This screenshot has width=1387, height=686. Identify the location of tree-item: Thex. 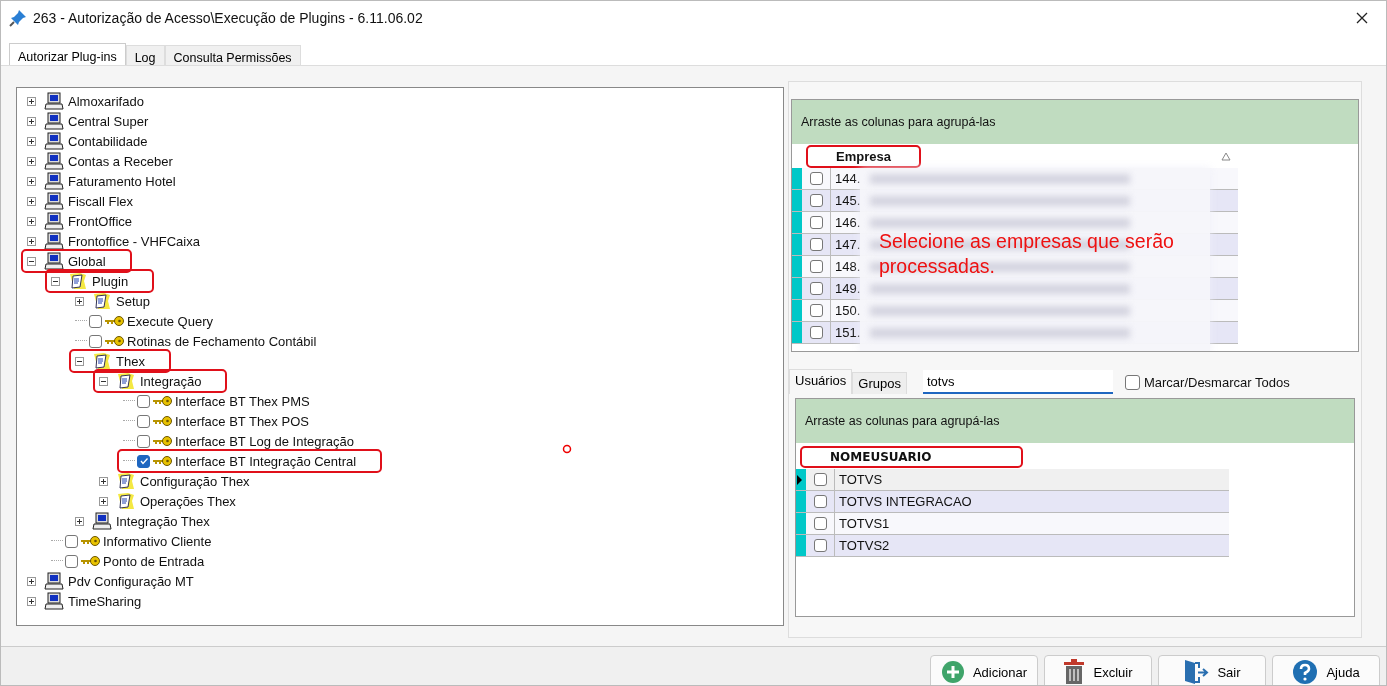
(130, 361).